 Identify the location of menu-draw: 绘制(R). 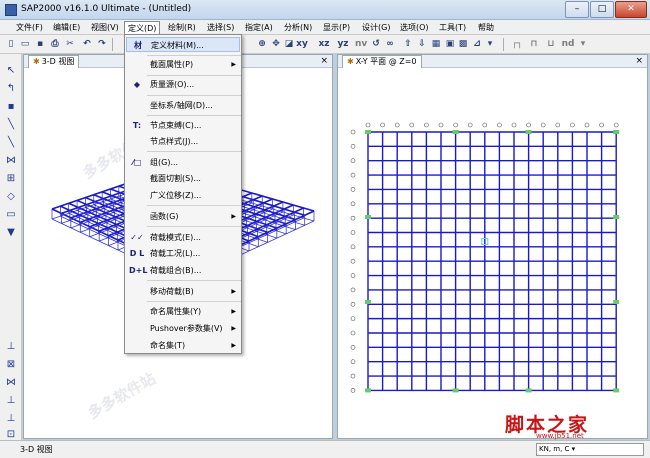
(182, 27).